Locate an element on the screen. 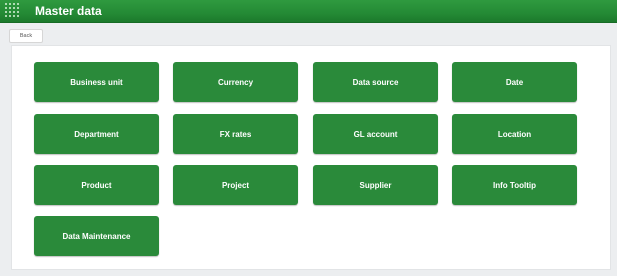 This screenshot has width=617, height=276. tile-product: Product is located at coordinates (96, 185).